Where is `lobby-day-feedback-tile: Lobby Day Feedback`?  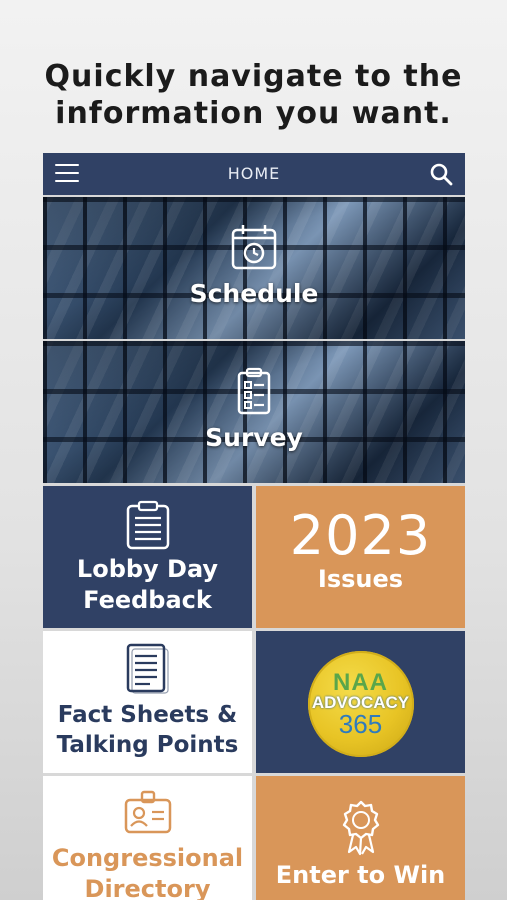
lobby-day-feedback-tile: Lobby Day Feedback is located at coordinates (147, 557).